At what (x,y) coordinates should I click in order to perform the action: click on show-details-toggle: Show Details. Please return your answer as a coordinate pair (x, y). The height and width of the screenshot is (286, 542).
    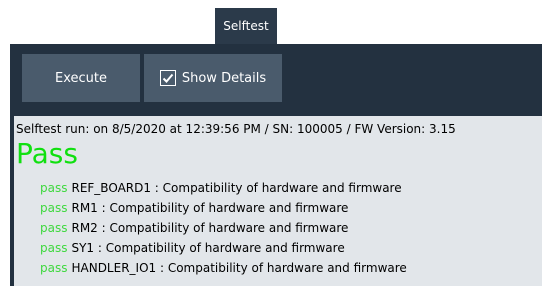
    Looking at the image, I should click on (213, 78).